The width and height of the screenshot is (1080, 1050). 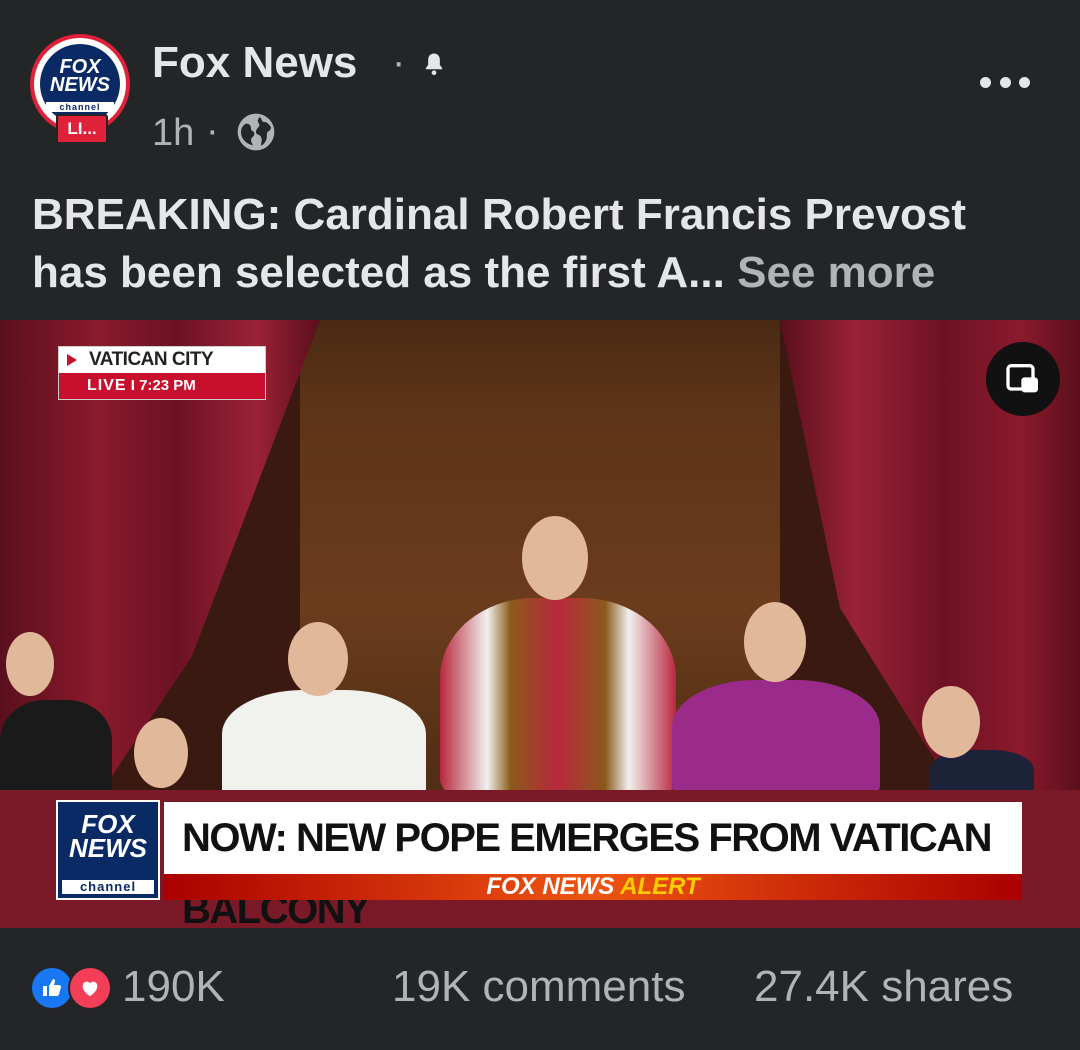 What do you see at coordinates (951, 722) in the screenshot?
I see `man-right-head` at bounding box center [951, 722].